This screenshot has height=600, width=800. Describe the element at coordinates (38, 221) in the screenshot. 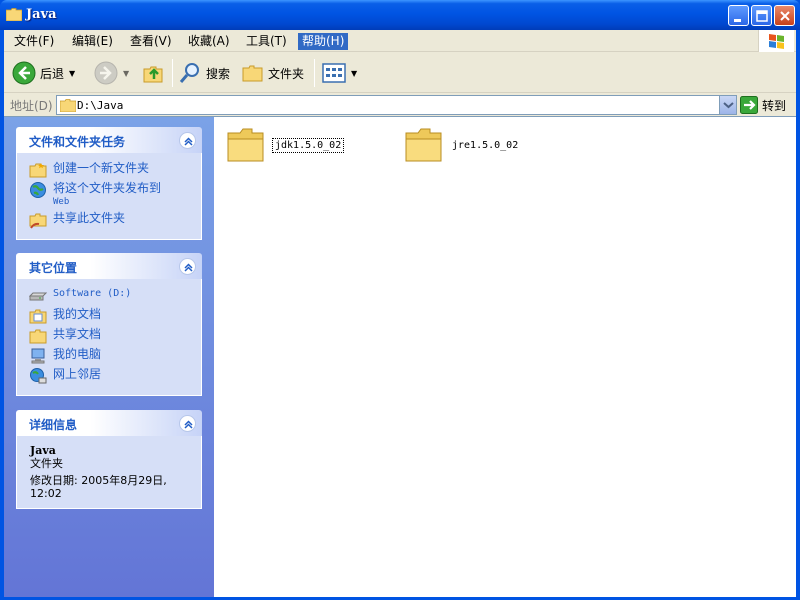

I see `shared-folder-icon` at that location.